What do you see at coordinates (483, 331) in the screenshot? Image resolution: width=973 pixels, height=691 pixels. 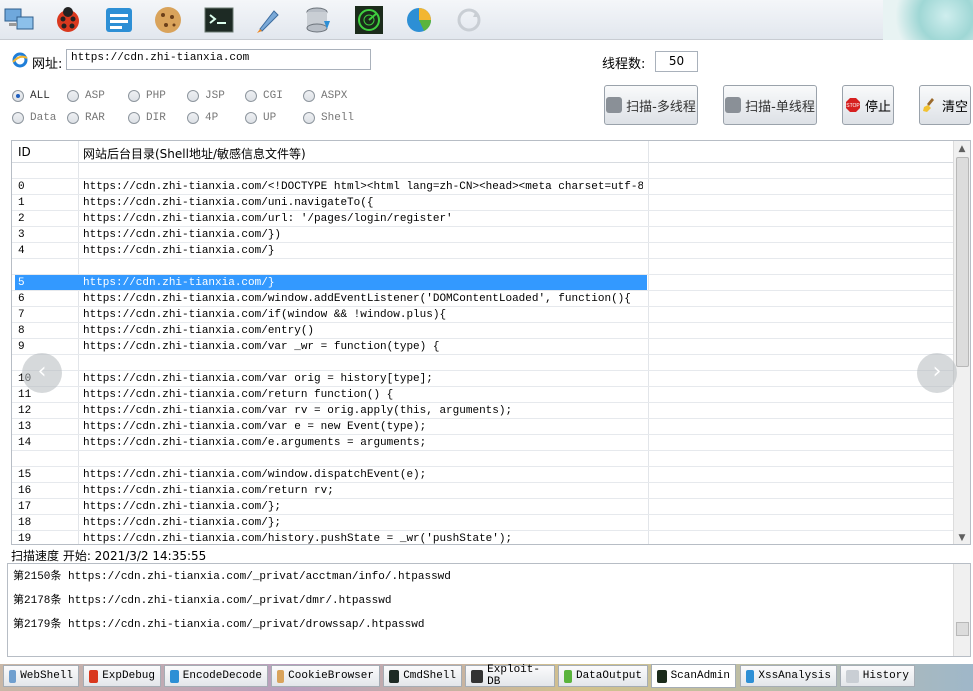 I see `table-row: 8 https://cdn.zhi-tianxia.com/entry()` at bounding box center [483, 331].